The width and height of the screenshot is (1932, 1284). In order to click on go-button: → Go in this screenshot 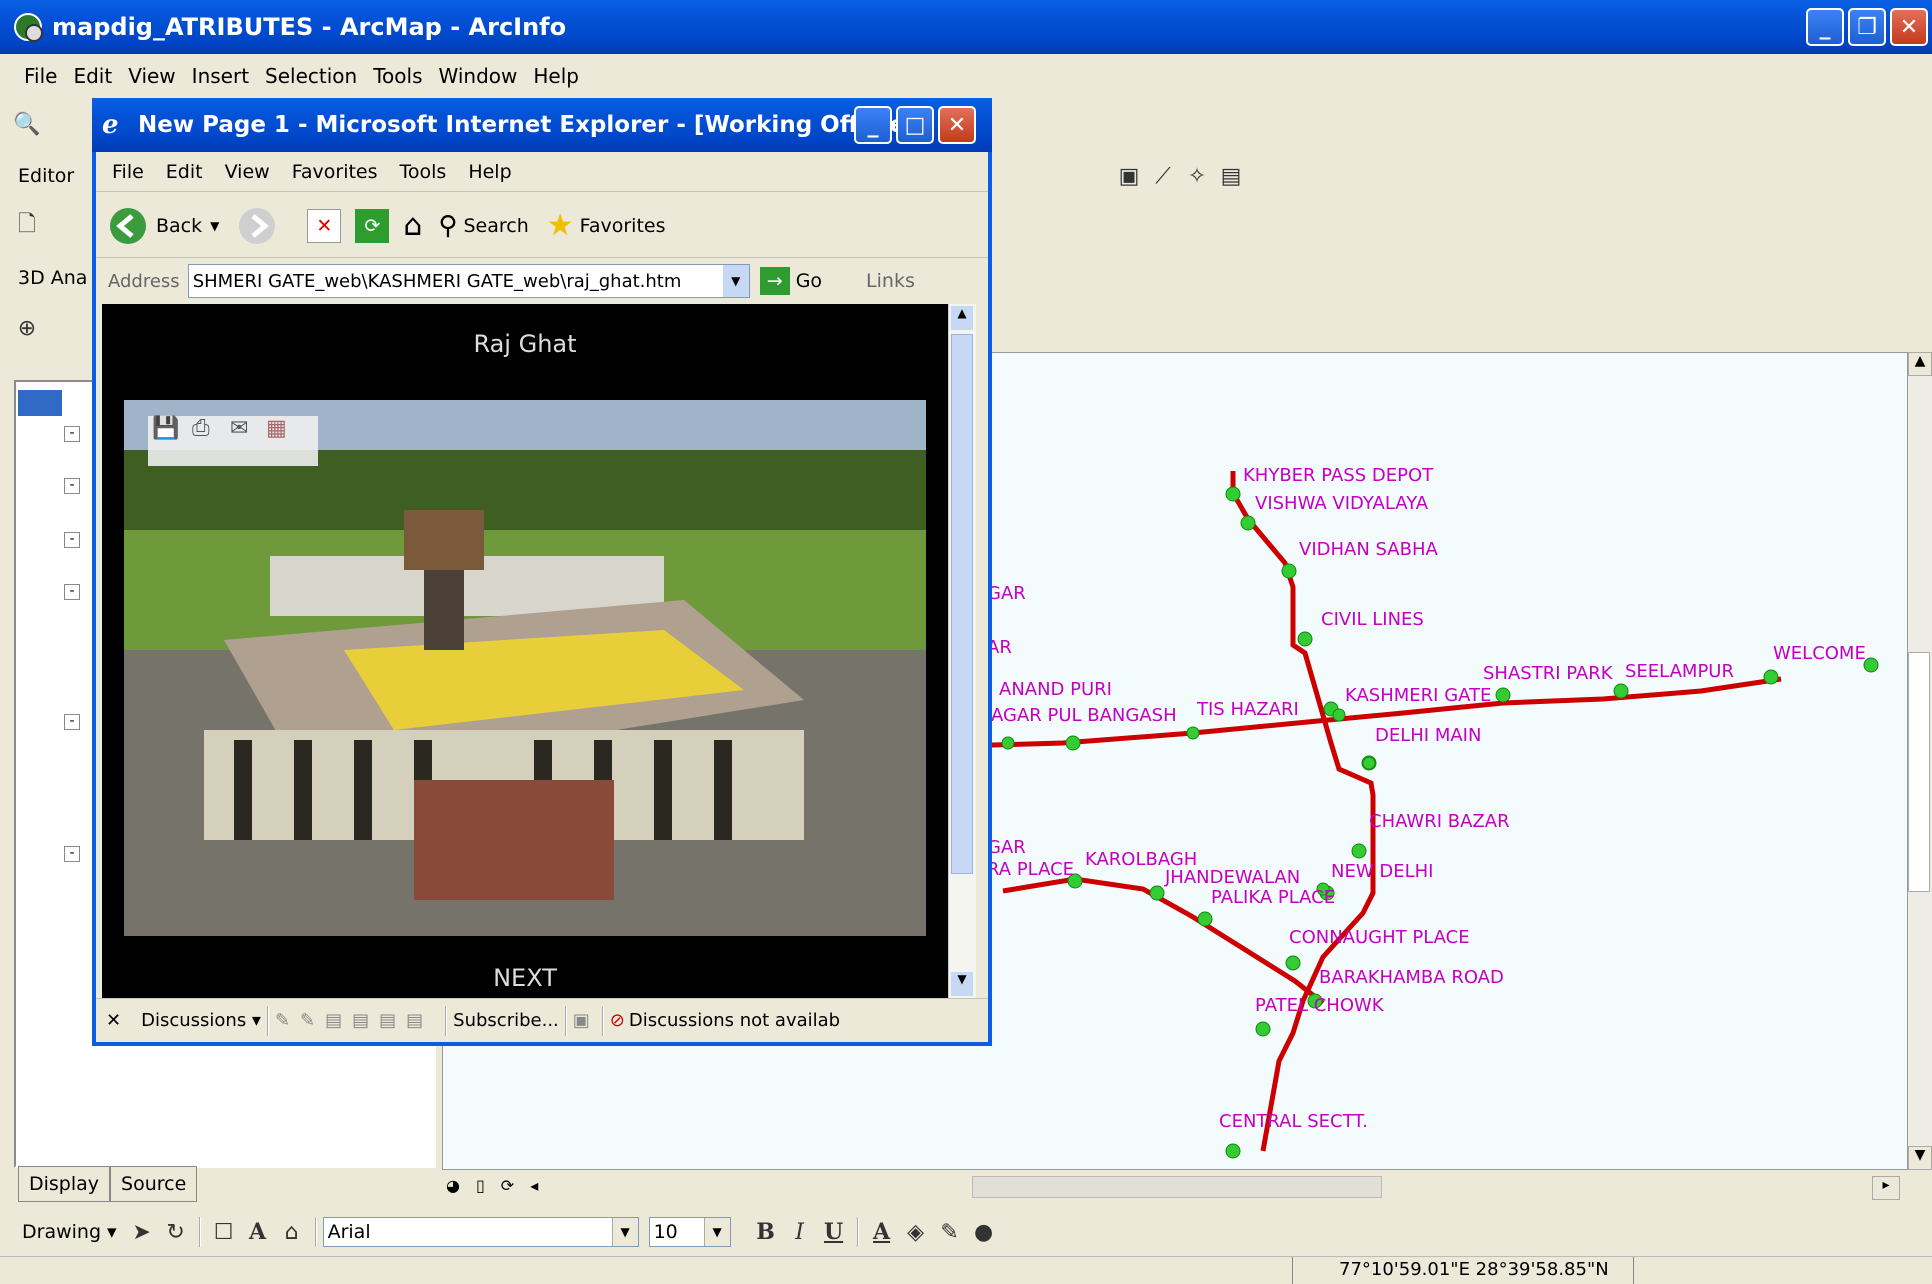, I will do `click(790, 281)`.